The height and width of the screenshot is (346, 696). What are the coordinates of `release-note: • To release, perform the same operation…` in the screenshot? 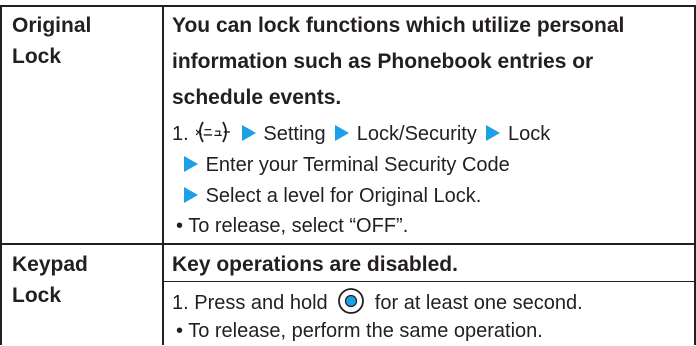 It's located at (359, 331).